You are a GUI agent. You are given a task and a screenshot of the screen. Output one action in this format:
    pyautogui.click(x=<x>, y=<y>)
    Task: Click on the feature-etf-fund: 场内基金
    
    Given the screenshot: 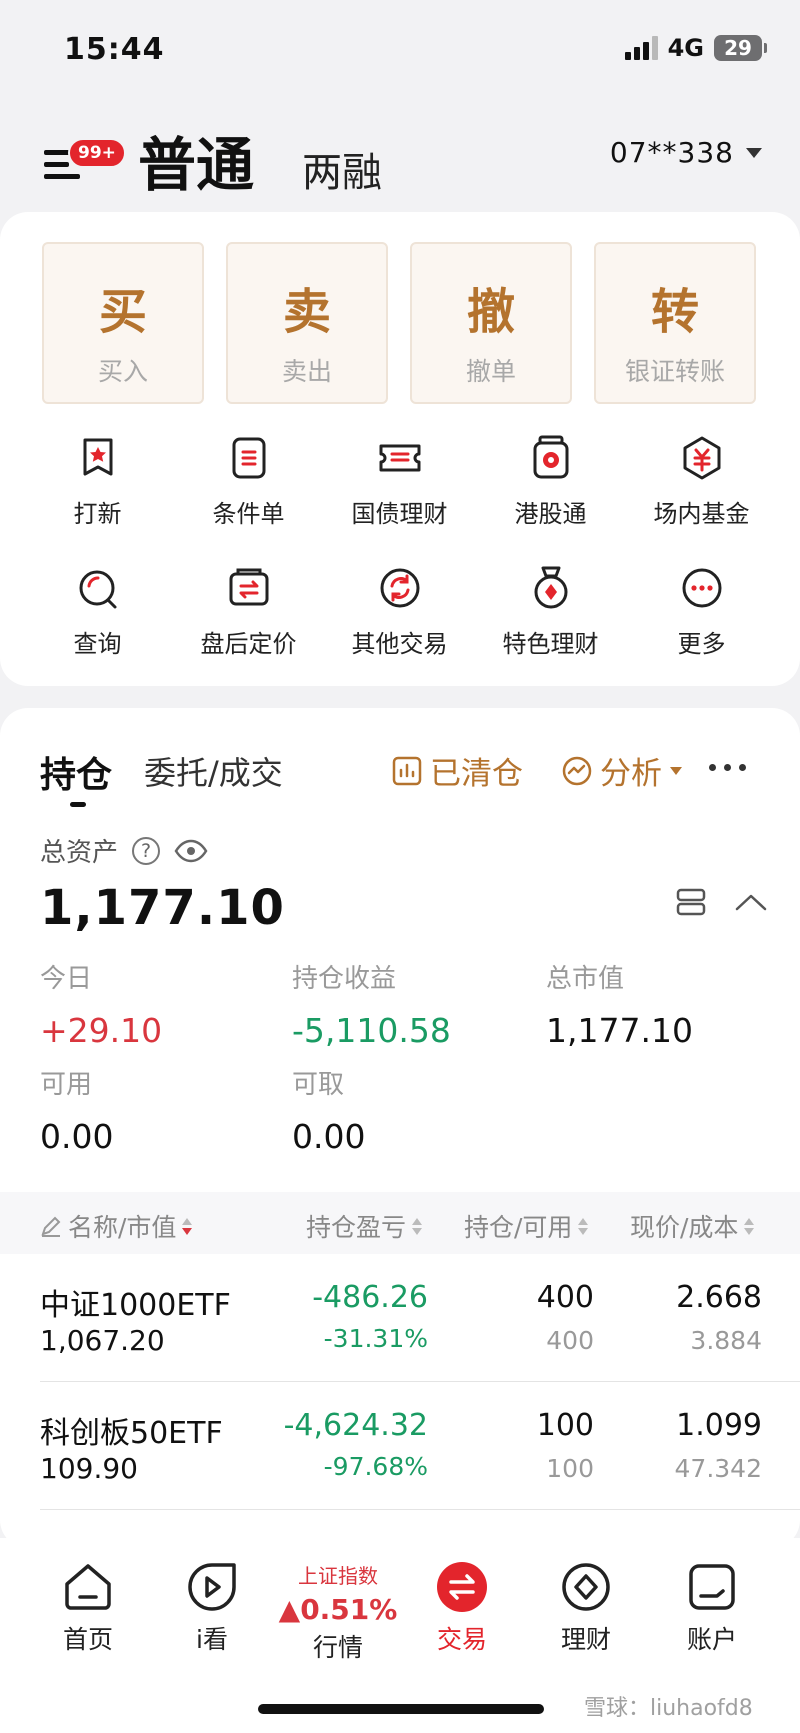 What is the action you would take?
    pyautogui.click(x=701, y=487)
    